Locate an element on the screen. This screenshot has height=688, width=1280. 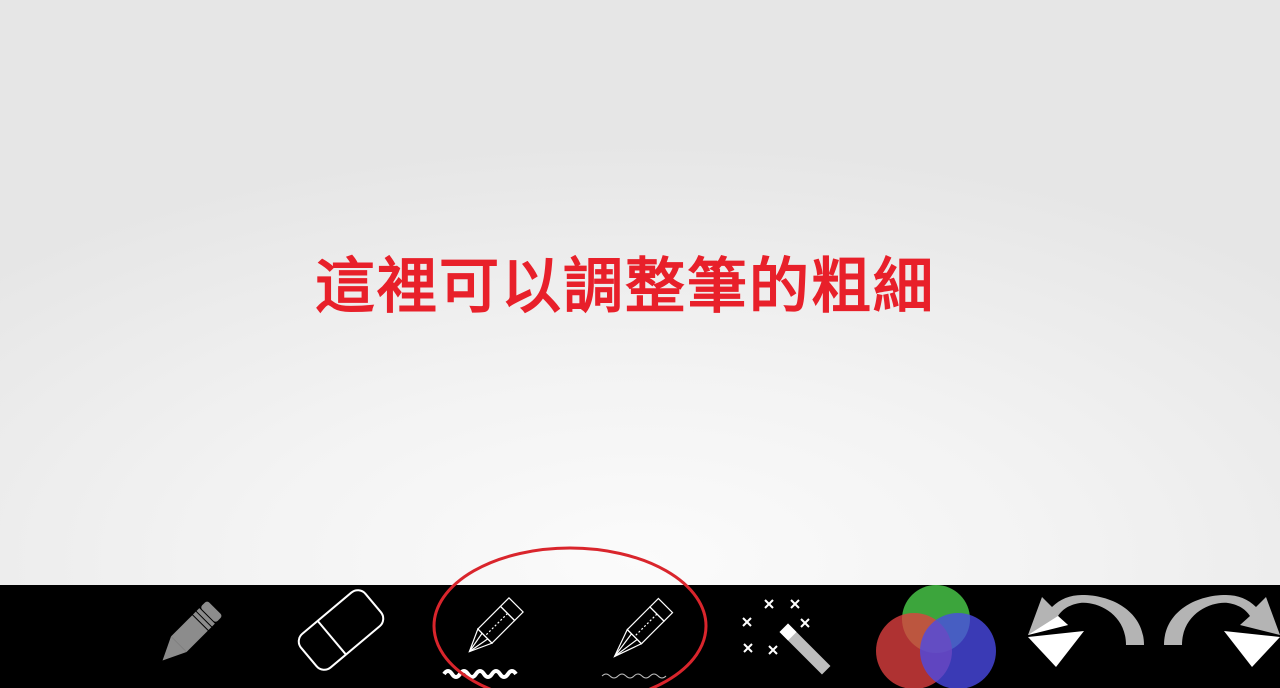
thick-pen-tool-button is located at coordinates (496, 636).